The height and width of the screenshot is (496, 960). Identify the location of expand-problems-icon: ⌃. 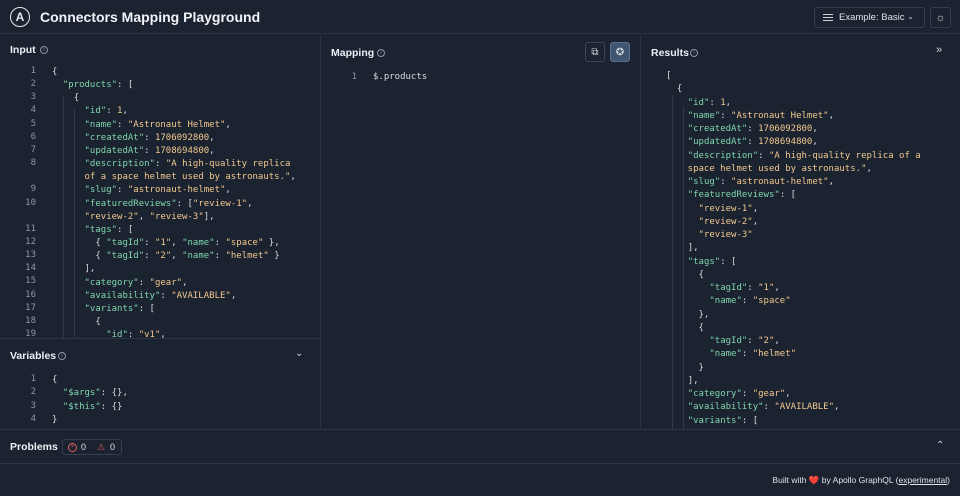
(940, 445).